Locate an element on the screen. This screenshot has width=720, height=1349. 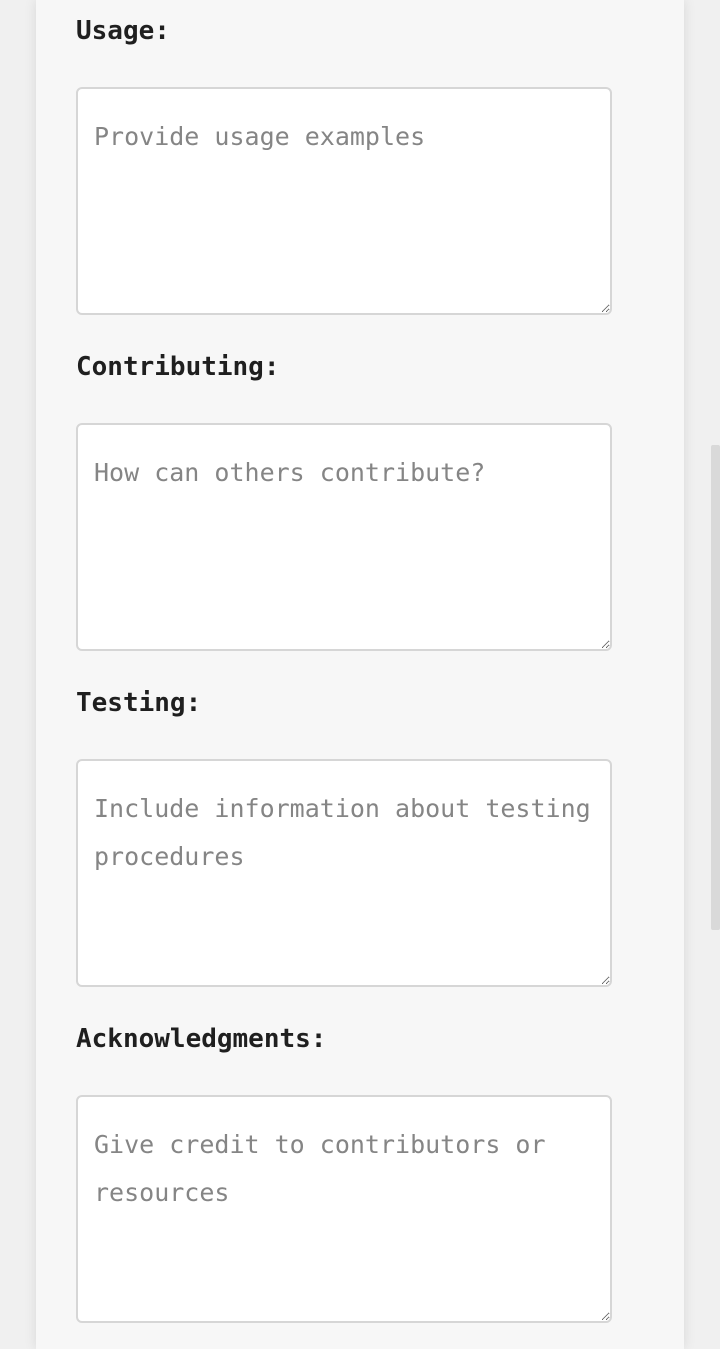
acknowledgments-textarea is located at coordinates (344, 1209).